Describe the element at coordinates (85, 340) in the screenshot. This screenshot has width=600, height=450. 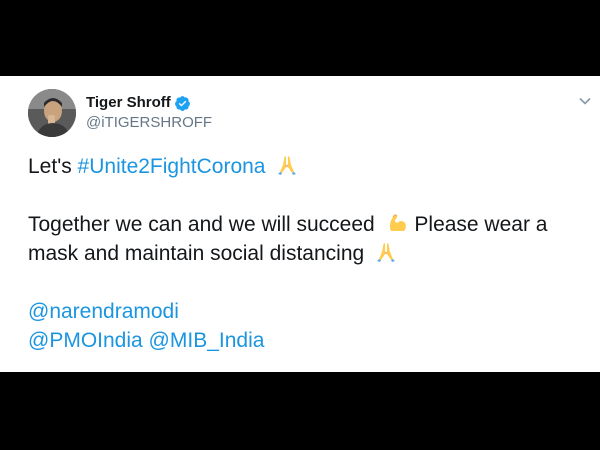
I see `mention-link-pmoindia: @PMOIndia` at that location.